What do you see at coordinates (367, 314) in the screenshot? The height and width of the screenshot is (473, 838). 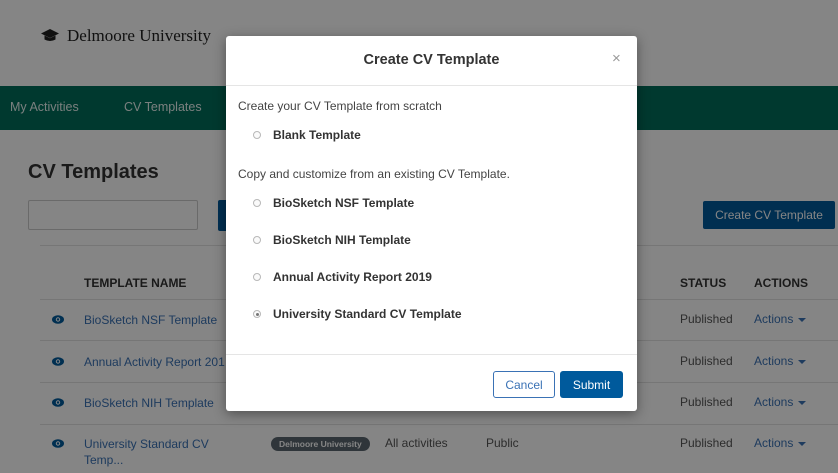 I see `option-label: University Standard CV Template` at bounding box center [367, 314].